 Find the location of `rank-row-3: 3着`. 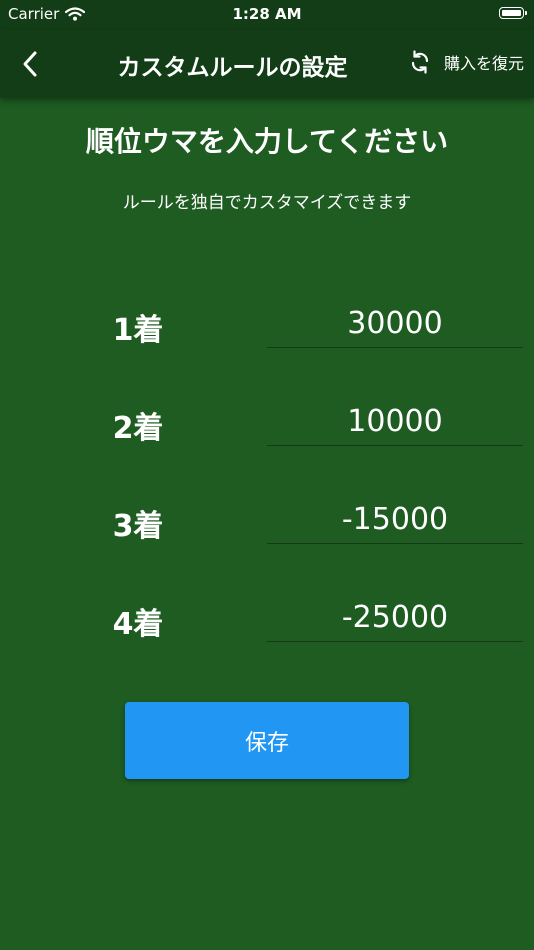

rank-row-3: 3着 is located at coordinates (267, 529).